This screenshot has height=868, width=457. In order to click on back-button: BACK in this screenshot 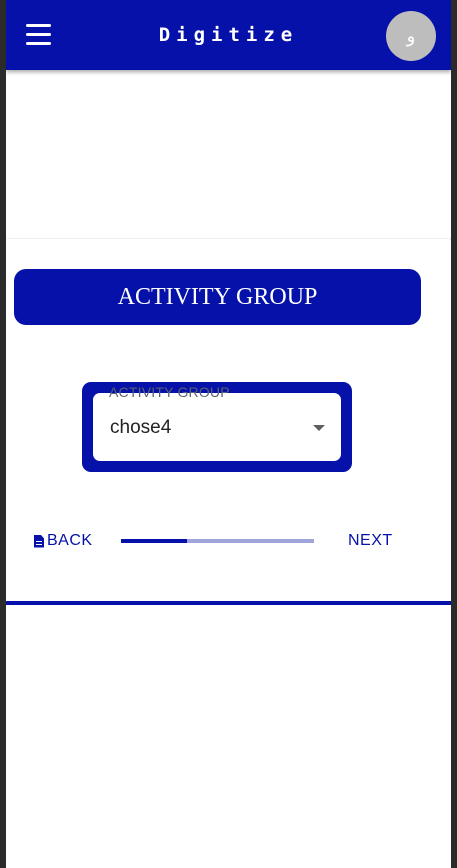, I will do `click(63, 541)`.